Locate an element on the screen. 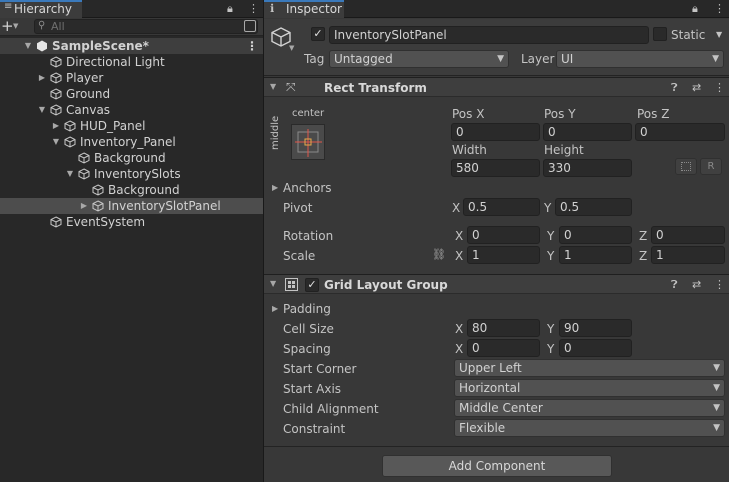  pos-z-field: 0 is located at coordinates (680, 132).